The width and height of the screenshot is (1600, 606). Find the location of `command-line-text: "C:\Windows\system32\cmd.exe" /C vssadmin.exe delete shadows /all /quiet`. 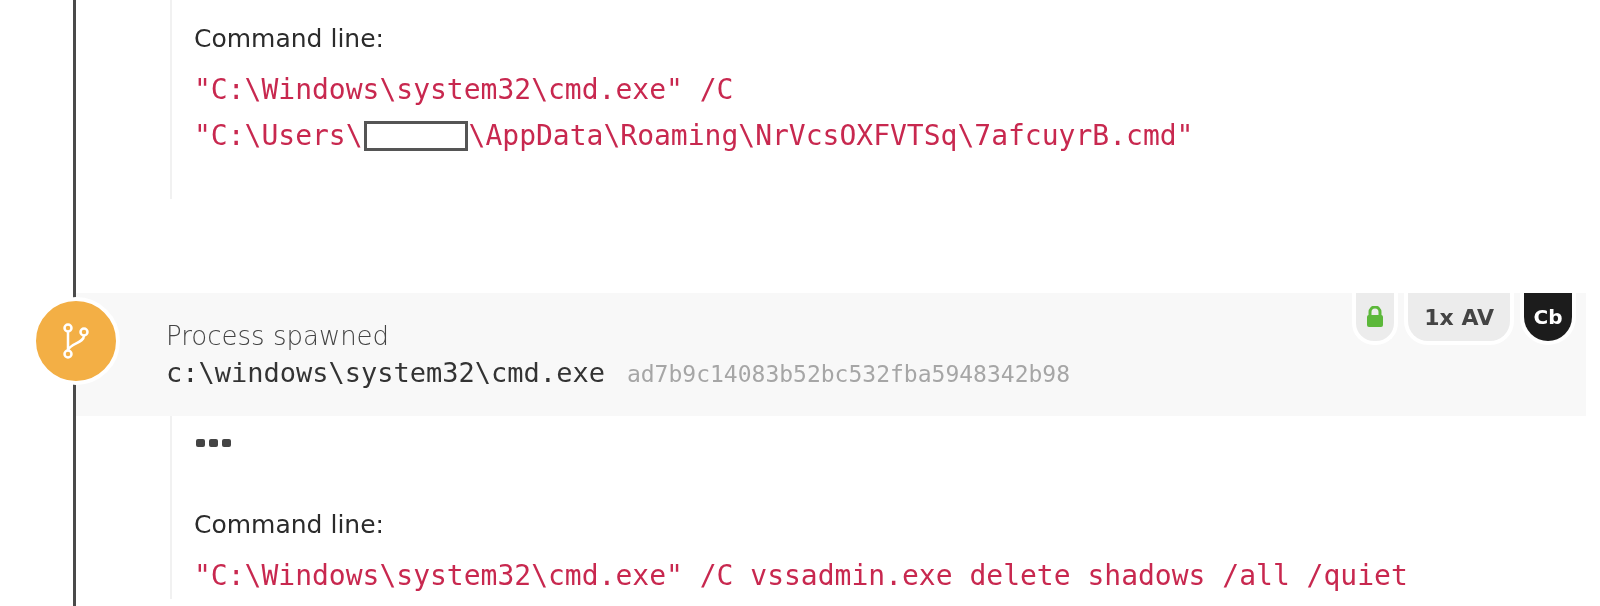

command-line-text: "C:\Windows\system32\cmd.exe" /C vssadmin.exe delete shadows /all /quiet is located at coordinates (801, 576).